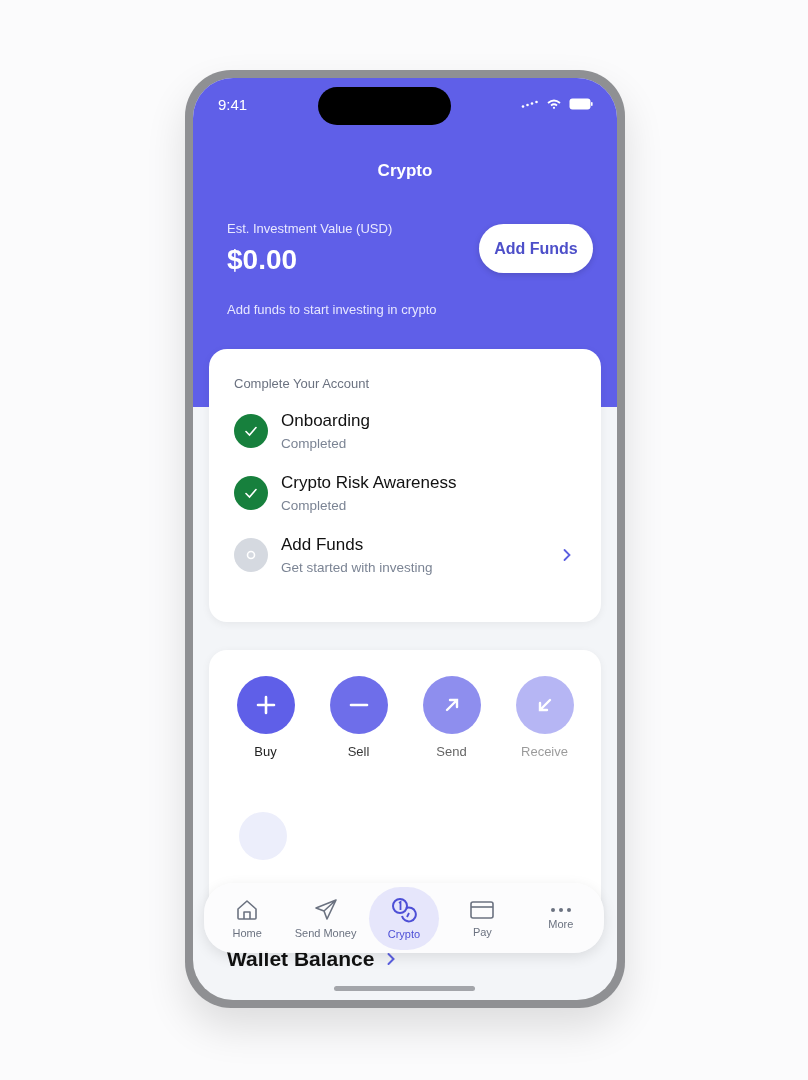 Image resolution: width=808 pixels, height=1080 pixels. Describe the element at coordinates (310, 228) in the screenshot. I see `value-label: Est. Investment Value (USD)` at that location.